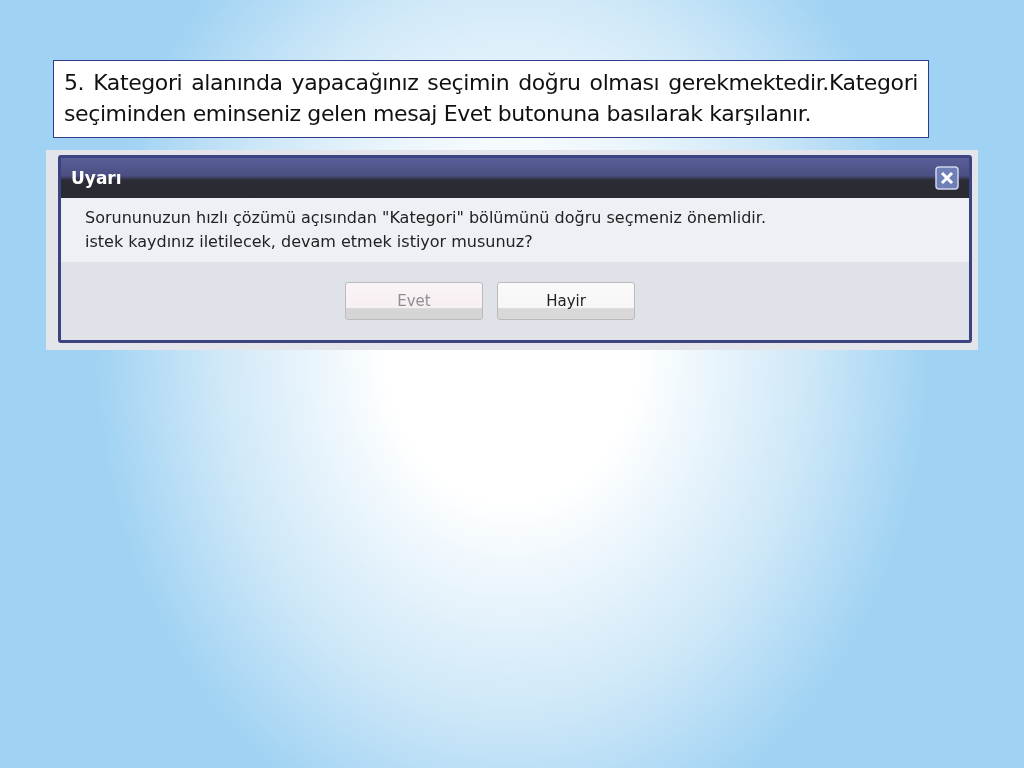 Image resolution: width=1024 pixels, height=768 pixels. What do you see at coordinates (491, 98) in the screenshot?
I see `slide-text: 5. Kategori alanında yapacağınız seçimin doğru olması gerekmektedir.Kategori seçiminden eminseniz gelen mesaj Evet butonuna basılarak karşılanır.` at bounding box center [491, 98].